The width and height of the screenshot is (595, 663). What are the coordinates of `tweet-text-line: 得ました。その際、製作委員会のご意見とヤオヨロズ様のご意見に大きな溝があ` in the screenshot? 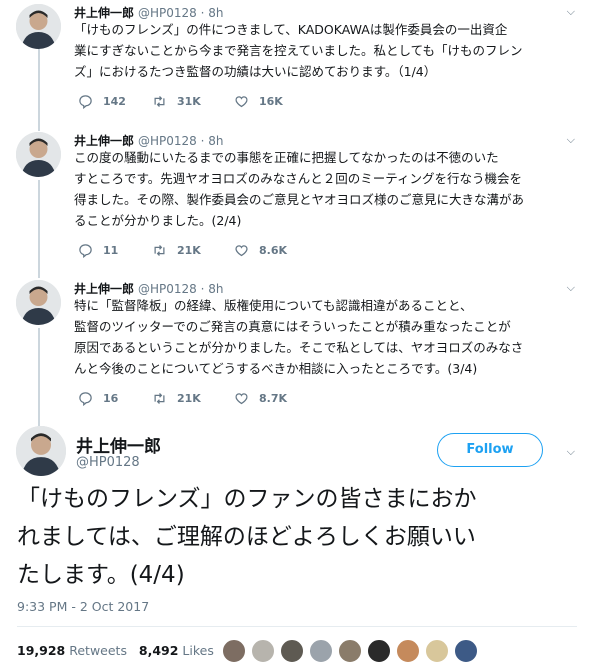 It's located at (299, 199).